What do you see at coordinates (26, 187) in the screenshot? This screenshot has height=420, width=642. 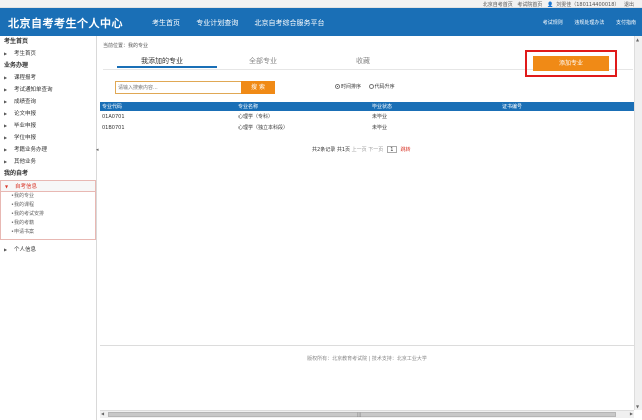 I see `sidebar-item-label: 自考信息` at bounding box center [26, 187].